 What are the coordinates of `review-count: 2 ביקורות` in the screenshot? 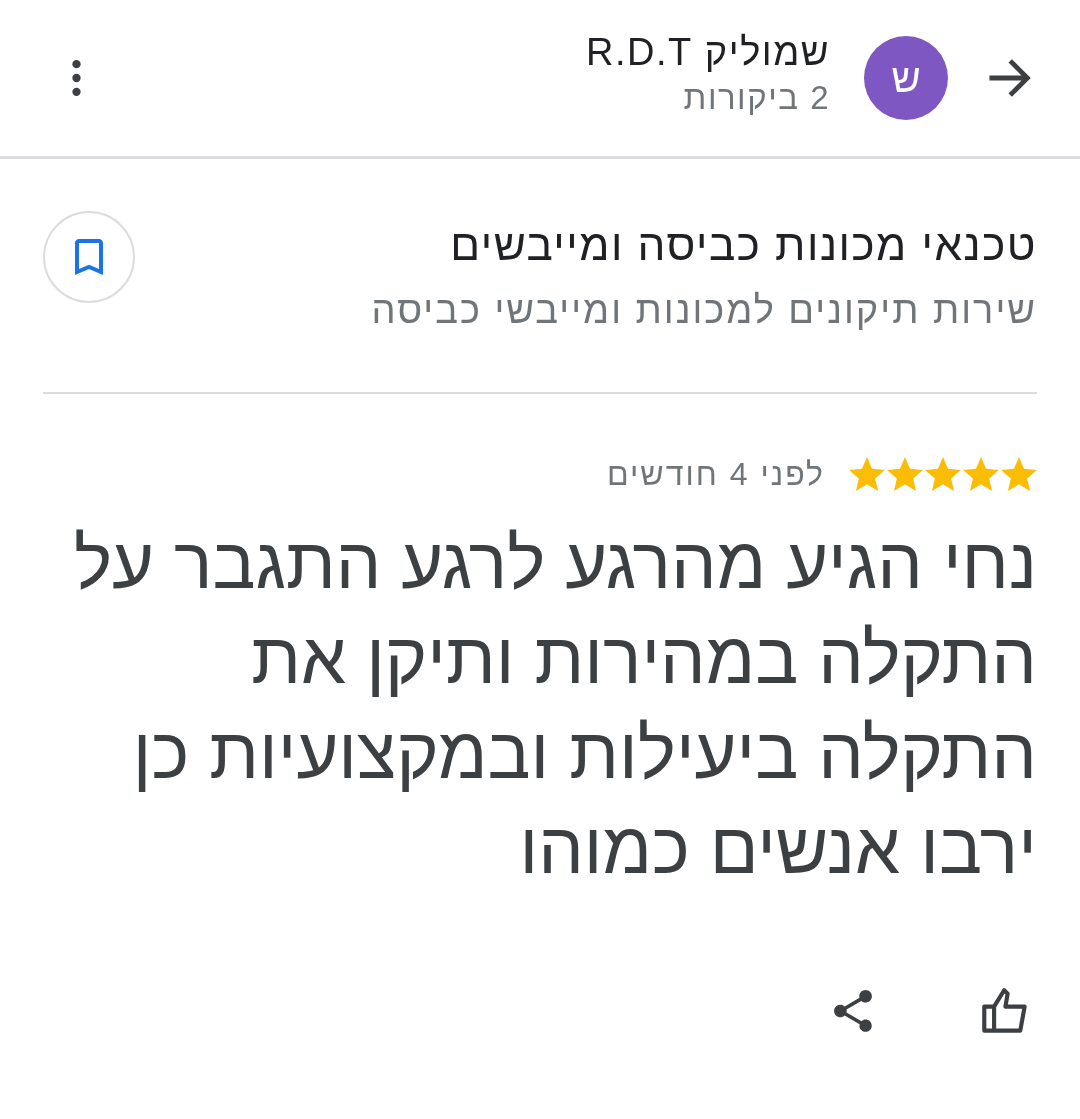 It's located at (756, 98).